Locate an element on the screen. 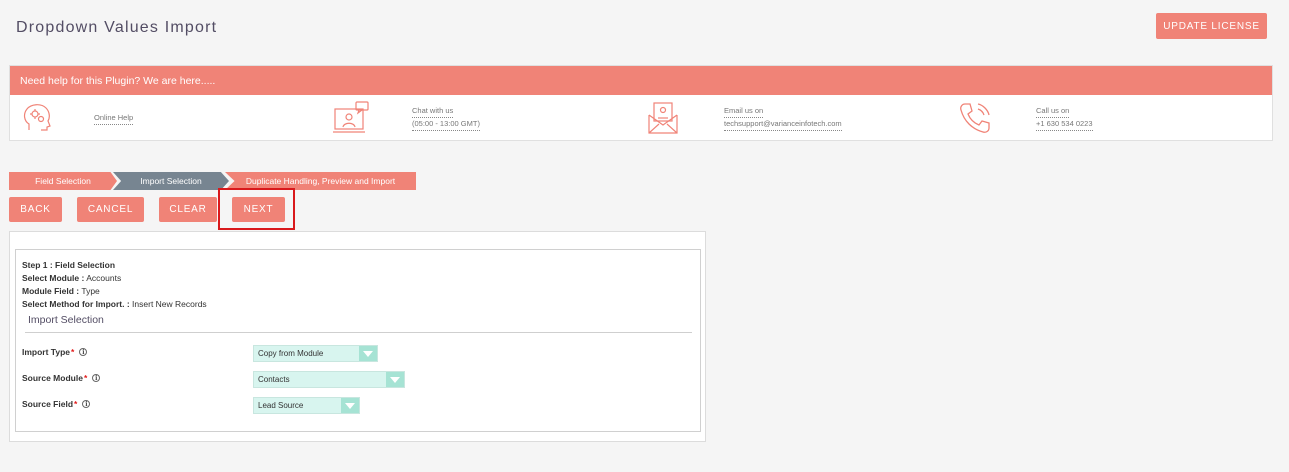 The height and width of the screenshot is (472, 1289). field-summary: Module Field : Type is located at coordinates (61, 291).